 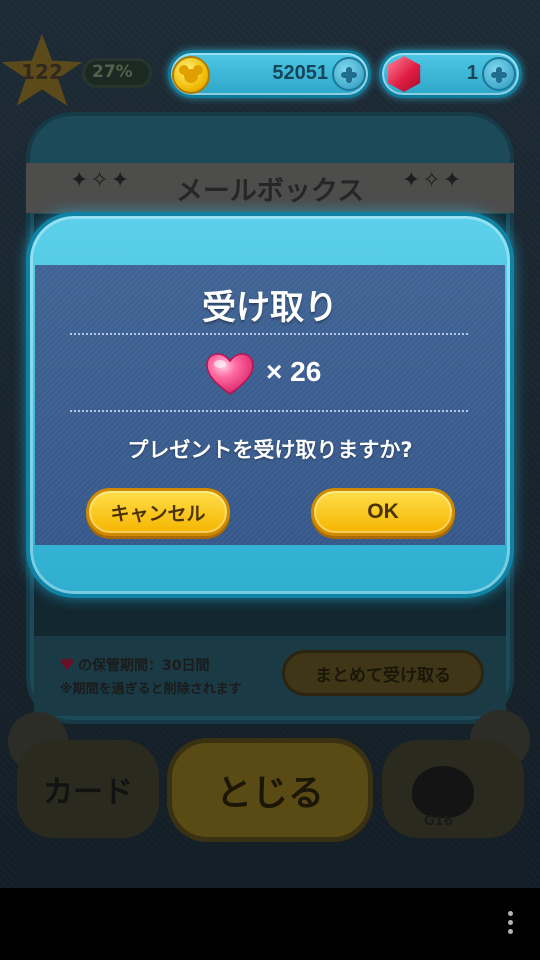 What do you see at coordinates (67, 664) in the screenshot?
I see `heart-small-icon: ♥` at bounding box center [67, 664].